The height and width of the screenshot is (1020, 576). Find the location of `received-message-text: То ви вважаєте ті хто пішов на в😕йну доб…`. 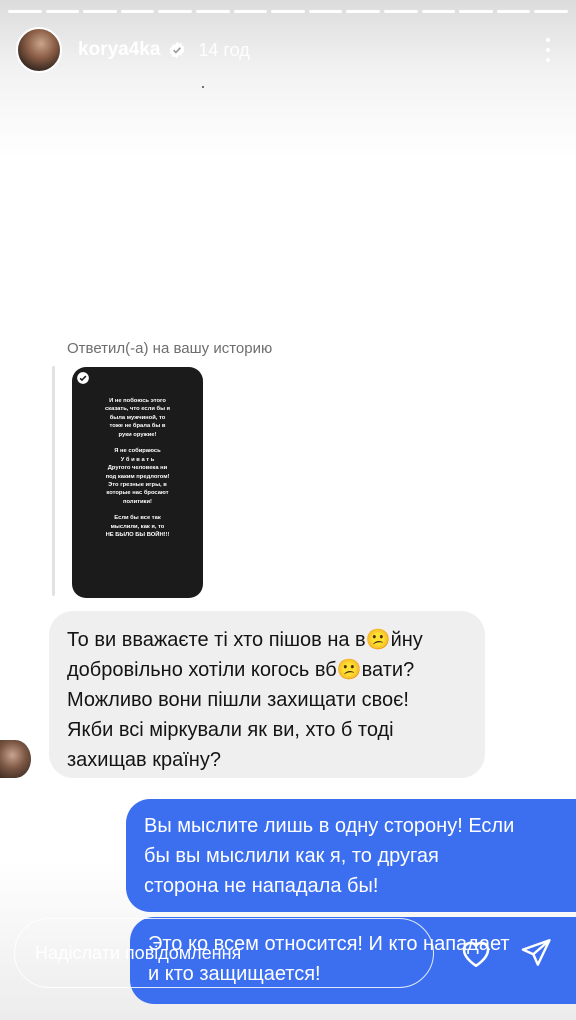

received-message-text: То ви вважаєте ті хто пішов на в😕йну доб… is located at coordinates (245, 700).